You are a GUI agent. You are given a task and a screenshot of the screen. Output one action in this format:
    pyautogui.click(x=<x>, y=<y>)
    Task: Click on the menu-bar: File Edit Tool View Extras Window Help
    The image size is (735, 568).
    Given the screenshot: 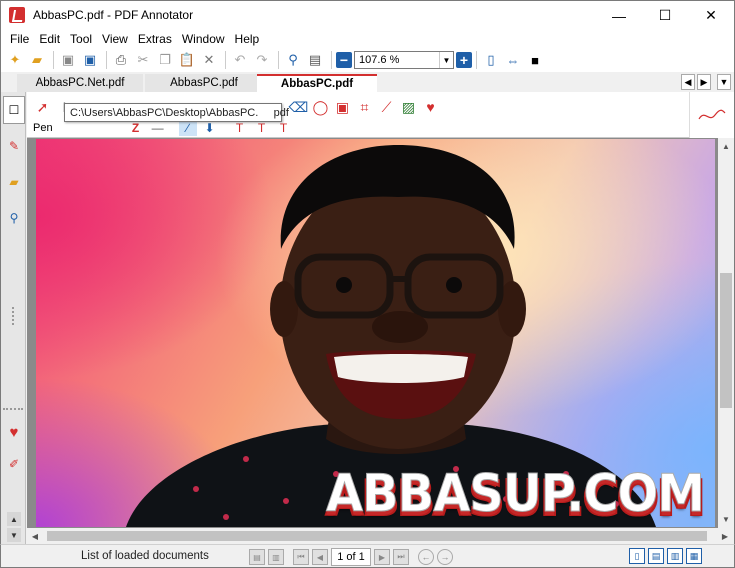 What is the action you would take?
    pyautogui.click(x=367, y=38)
    